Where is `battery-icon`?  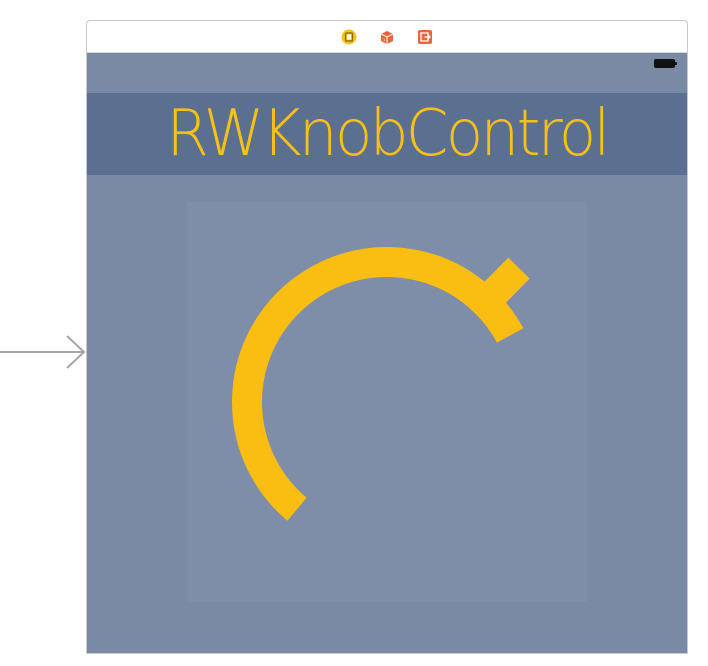
battery-icon is located at coordinates (665, 63).